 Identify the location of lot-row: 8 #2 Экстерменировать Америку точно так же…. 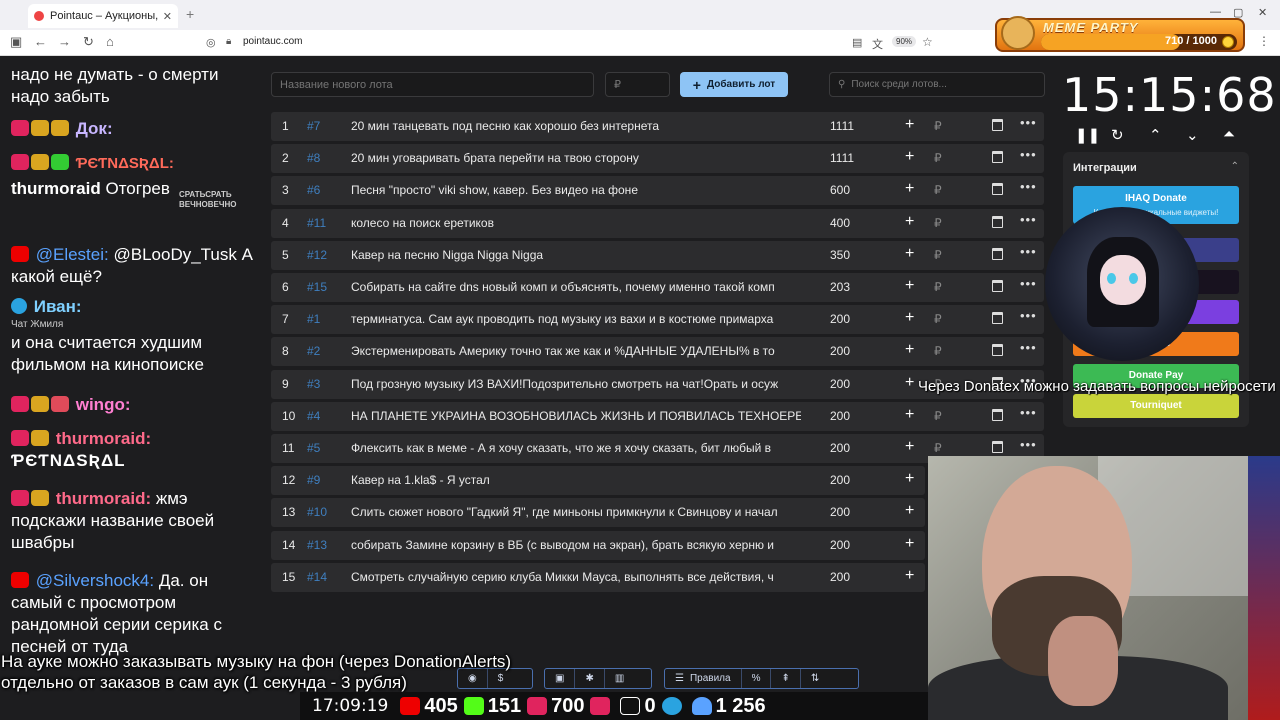
(657, 352).